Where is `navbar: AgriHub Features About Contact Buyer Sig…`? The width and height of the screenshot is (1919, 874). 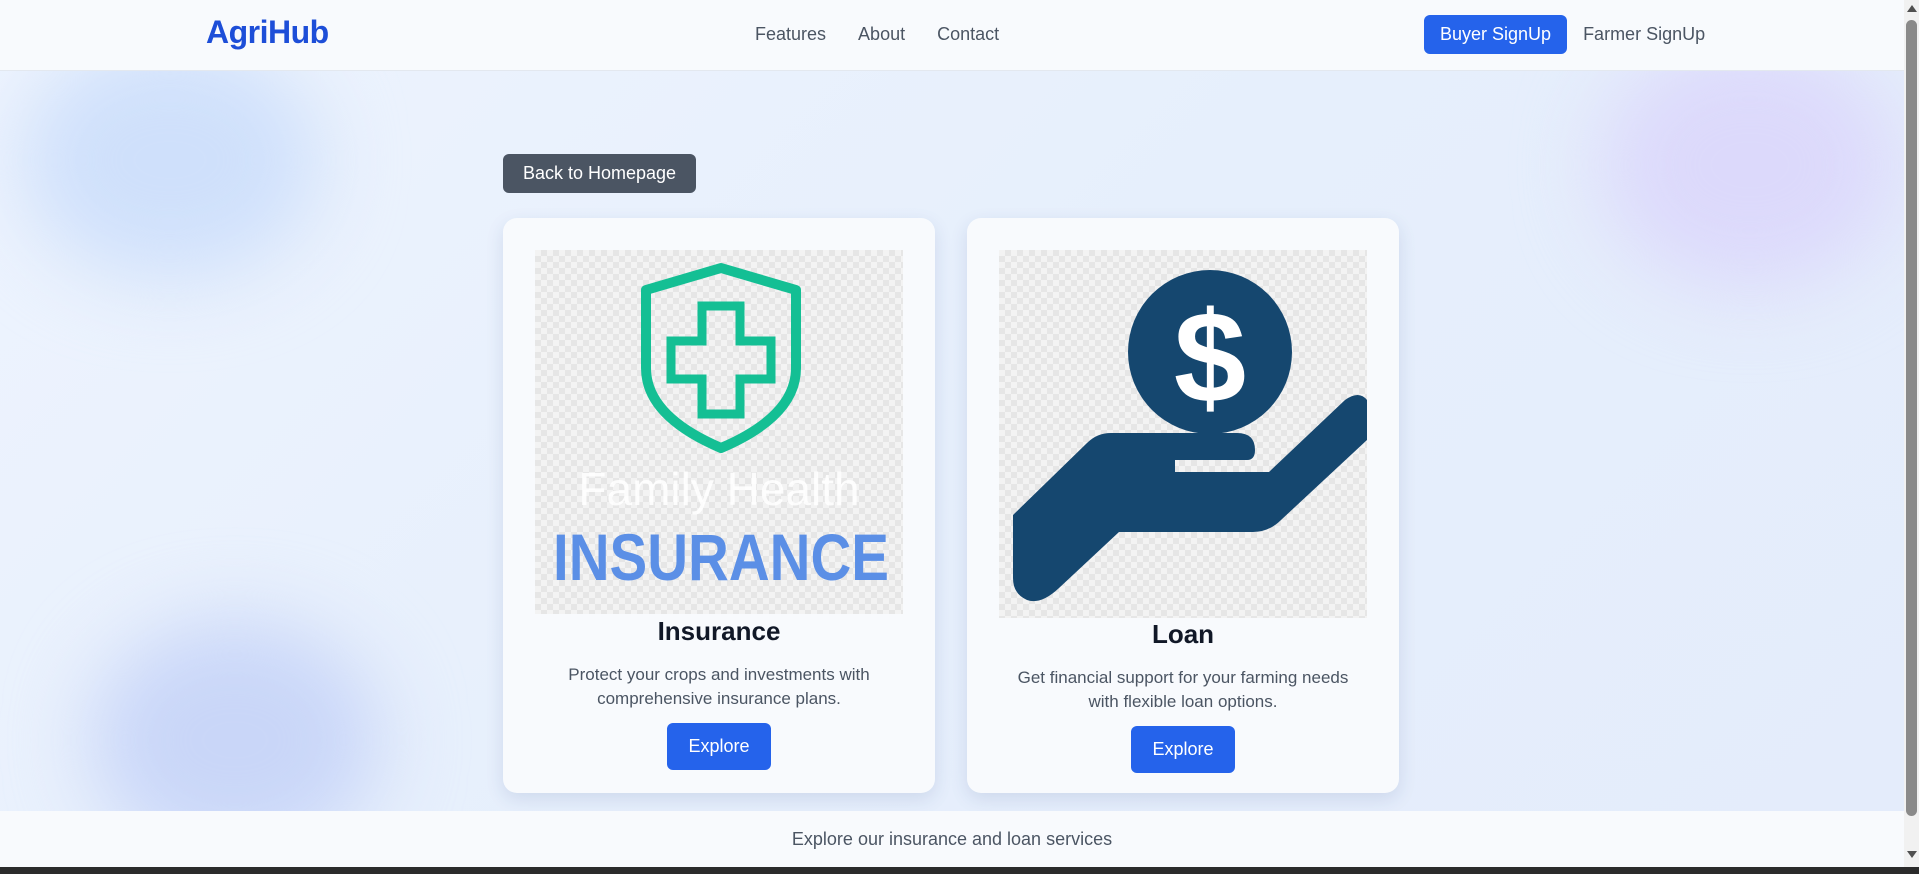
navbar: AgriHub Features About Contact Buyer Sig… is located at coordinates (952, 35).